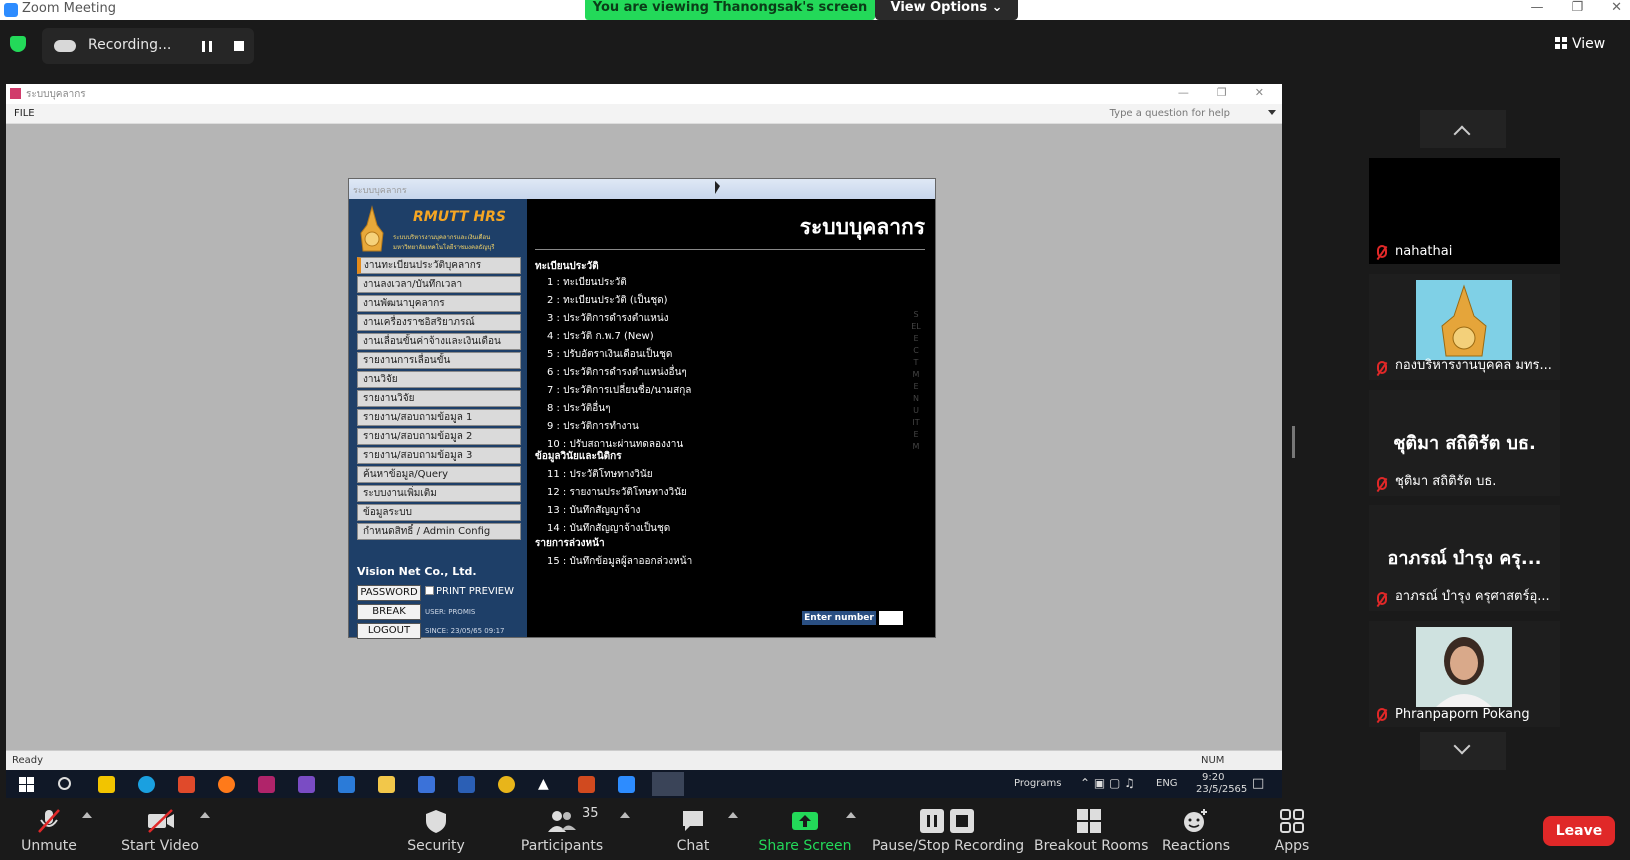 The image size is (1630, 860). I want to click on side-menu-item: ค้นหาข้อมูล/Query, so click(439, 474).